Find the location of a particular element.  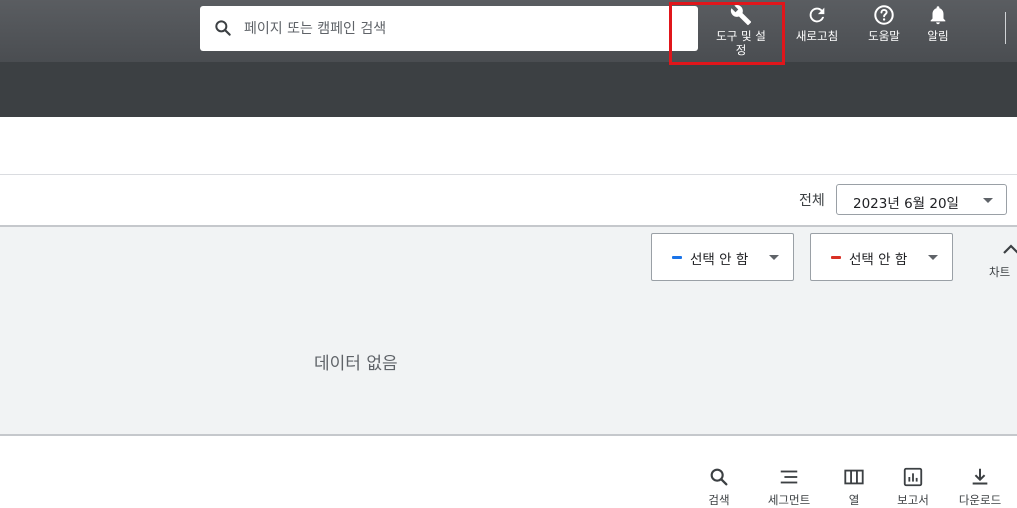

help-label: 도움말 is located at coordinates (884, 36).